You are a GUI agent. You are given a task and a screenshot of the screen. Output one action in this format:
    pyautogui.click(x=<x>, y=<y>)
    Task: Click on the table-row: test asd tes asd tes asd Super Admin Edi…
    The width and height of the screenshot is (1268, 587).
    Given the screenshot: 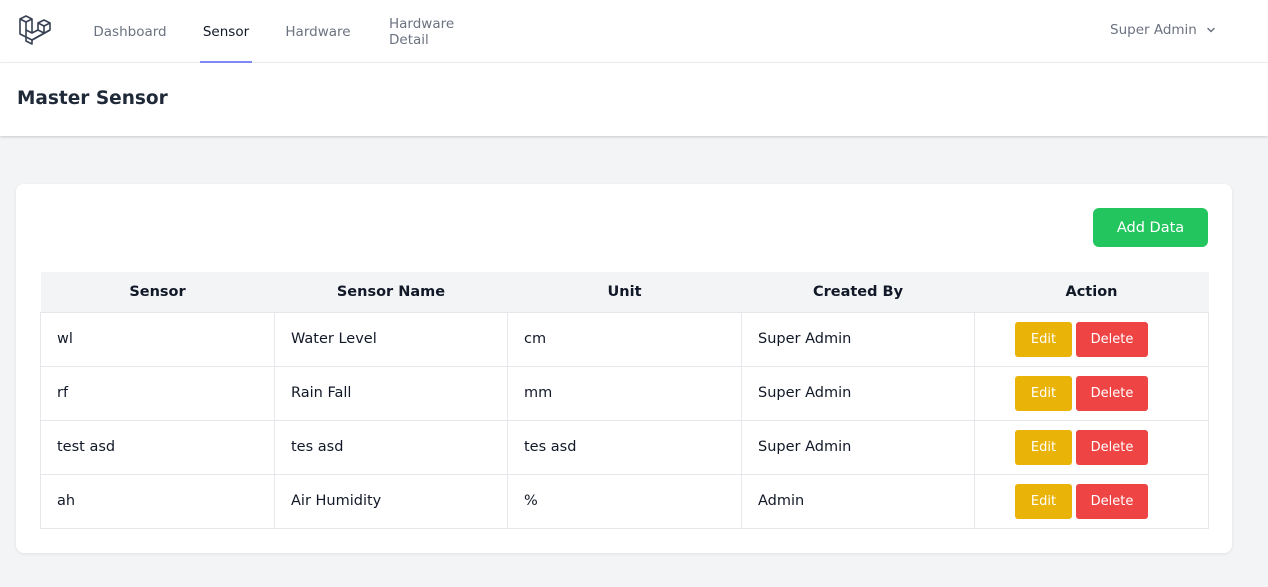 What is the action you would take?
    pyautogui.click(x=624, y=447)
    